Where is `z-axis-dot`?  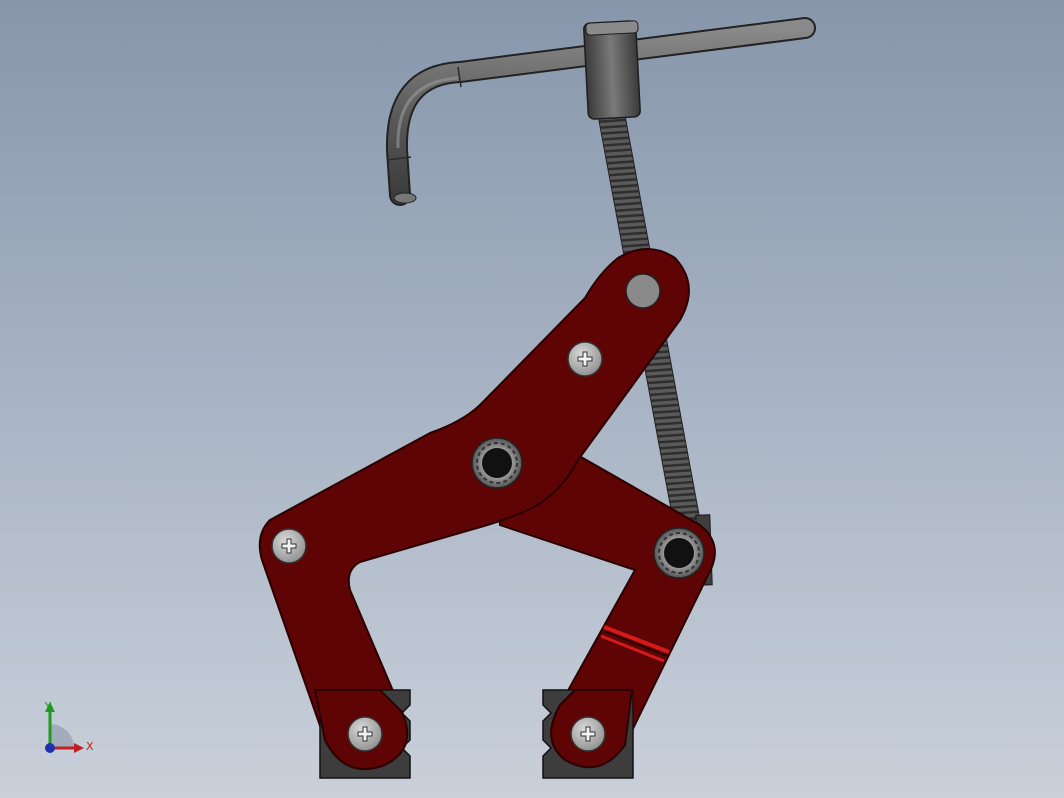
z-axis-dot is located at coordinates (50, 748).